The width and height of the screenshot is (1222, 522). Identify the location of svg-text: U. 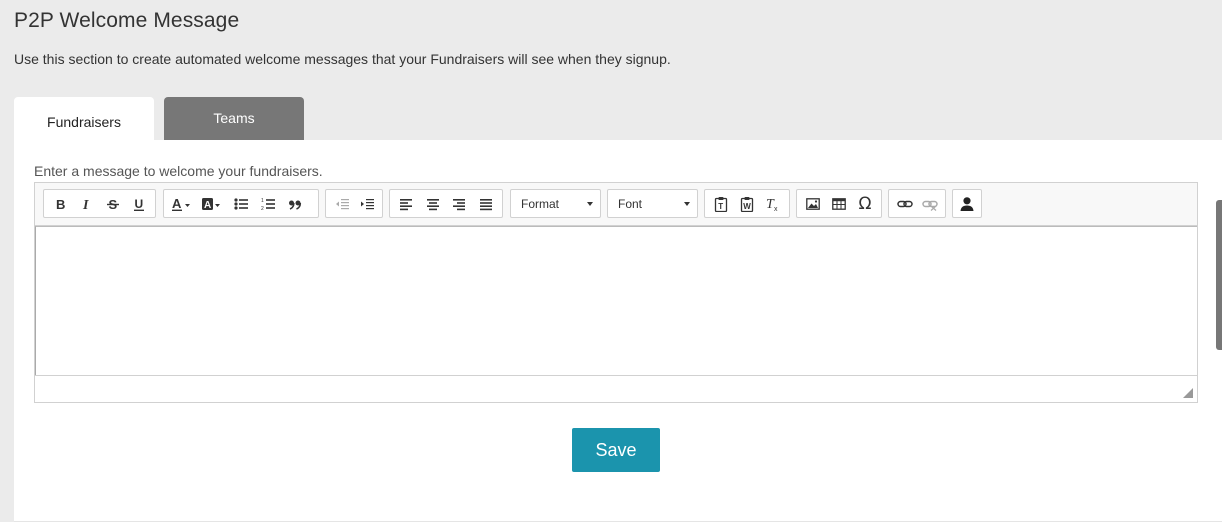
(138, 204).